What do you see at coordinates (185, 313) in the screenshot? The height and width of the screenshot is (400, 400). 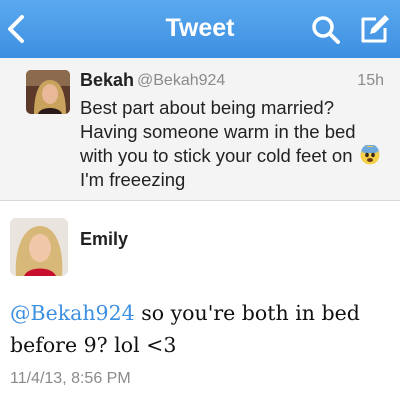 I see `tweet-text-line: @Bekah924 so you're both in bed` at bounding box center [185, 313].